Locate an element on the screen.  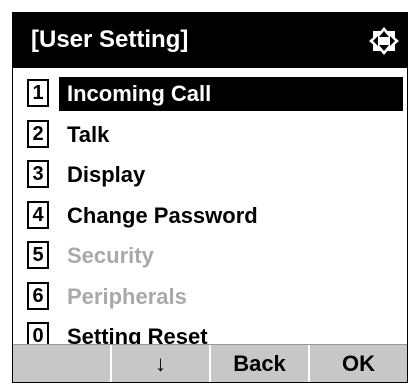
menu-item-incoming-call: 1 Incoming Call is located at coordinates (213, 93).